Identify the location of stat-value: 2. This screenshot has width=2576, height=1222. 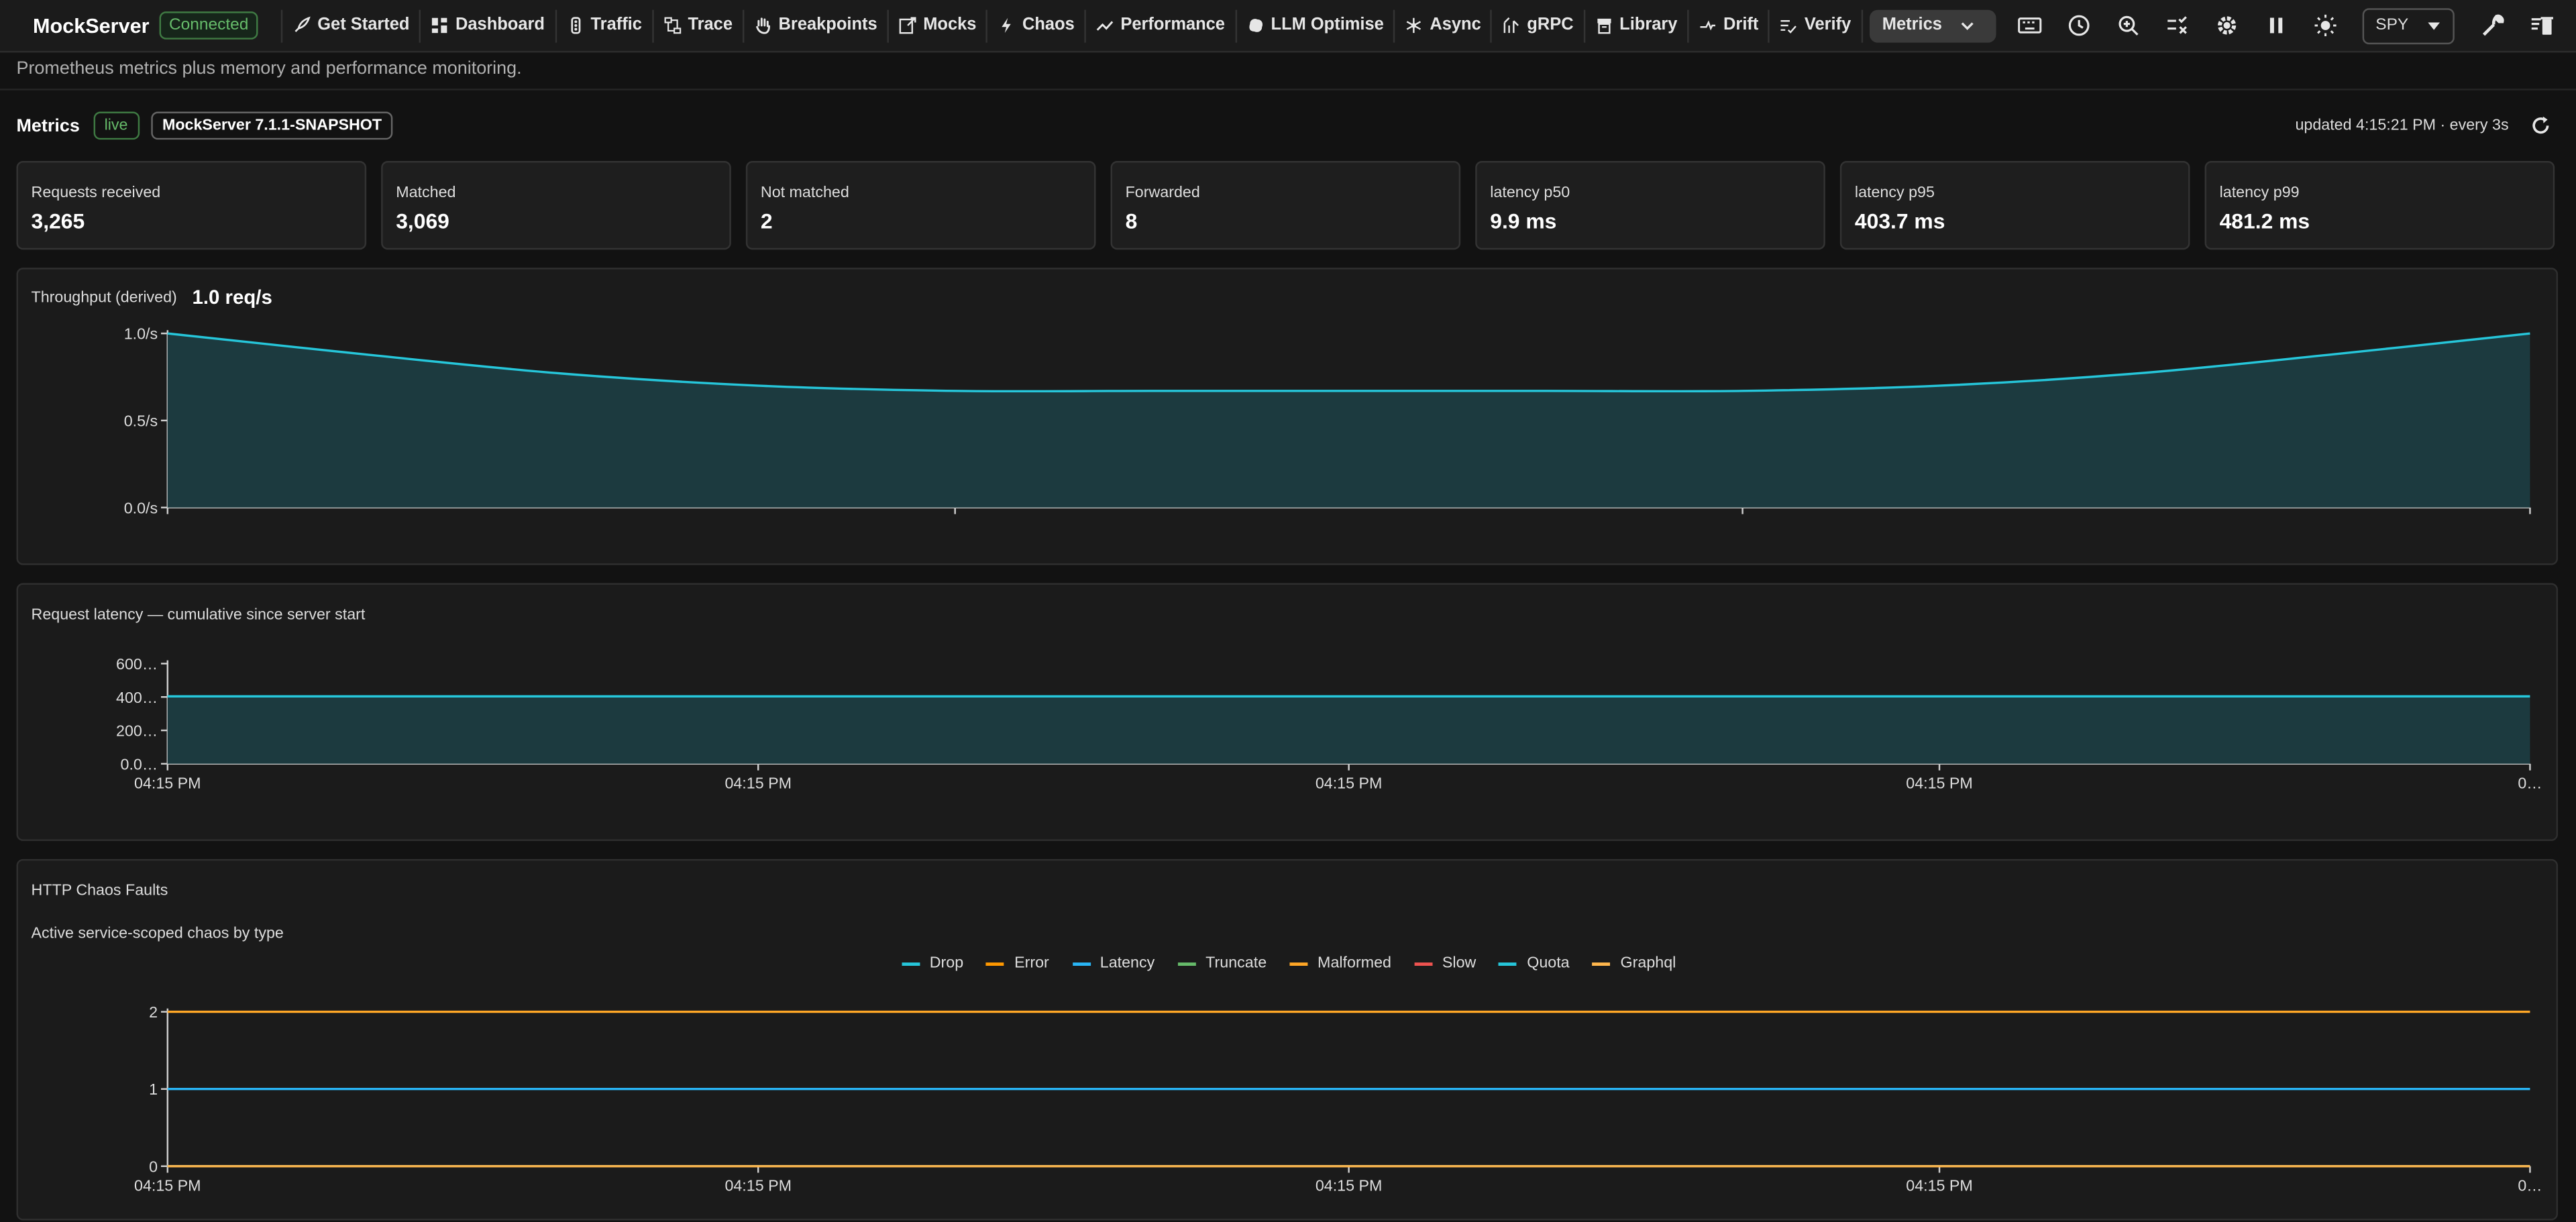
(766, 221).